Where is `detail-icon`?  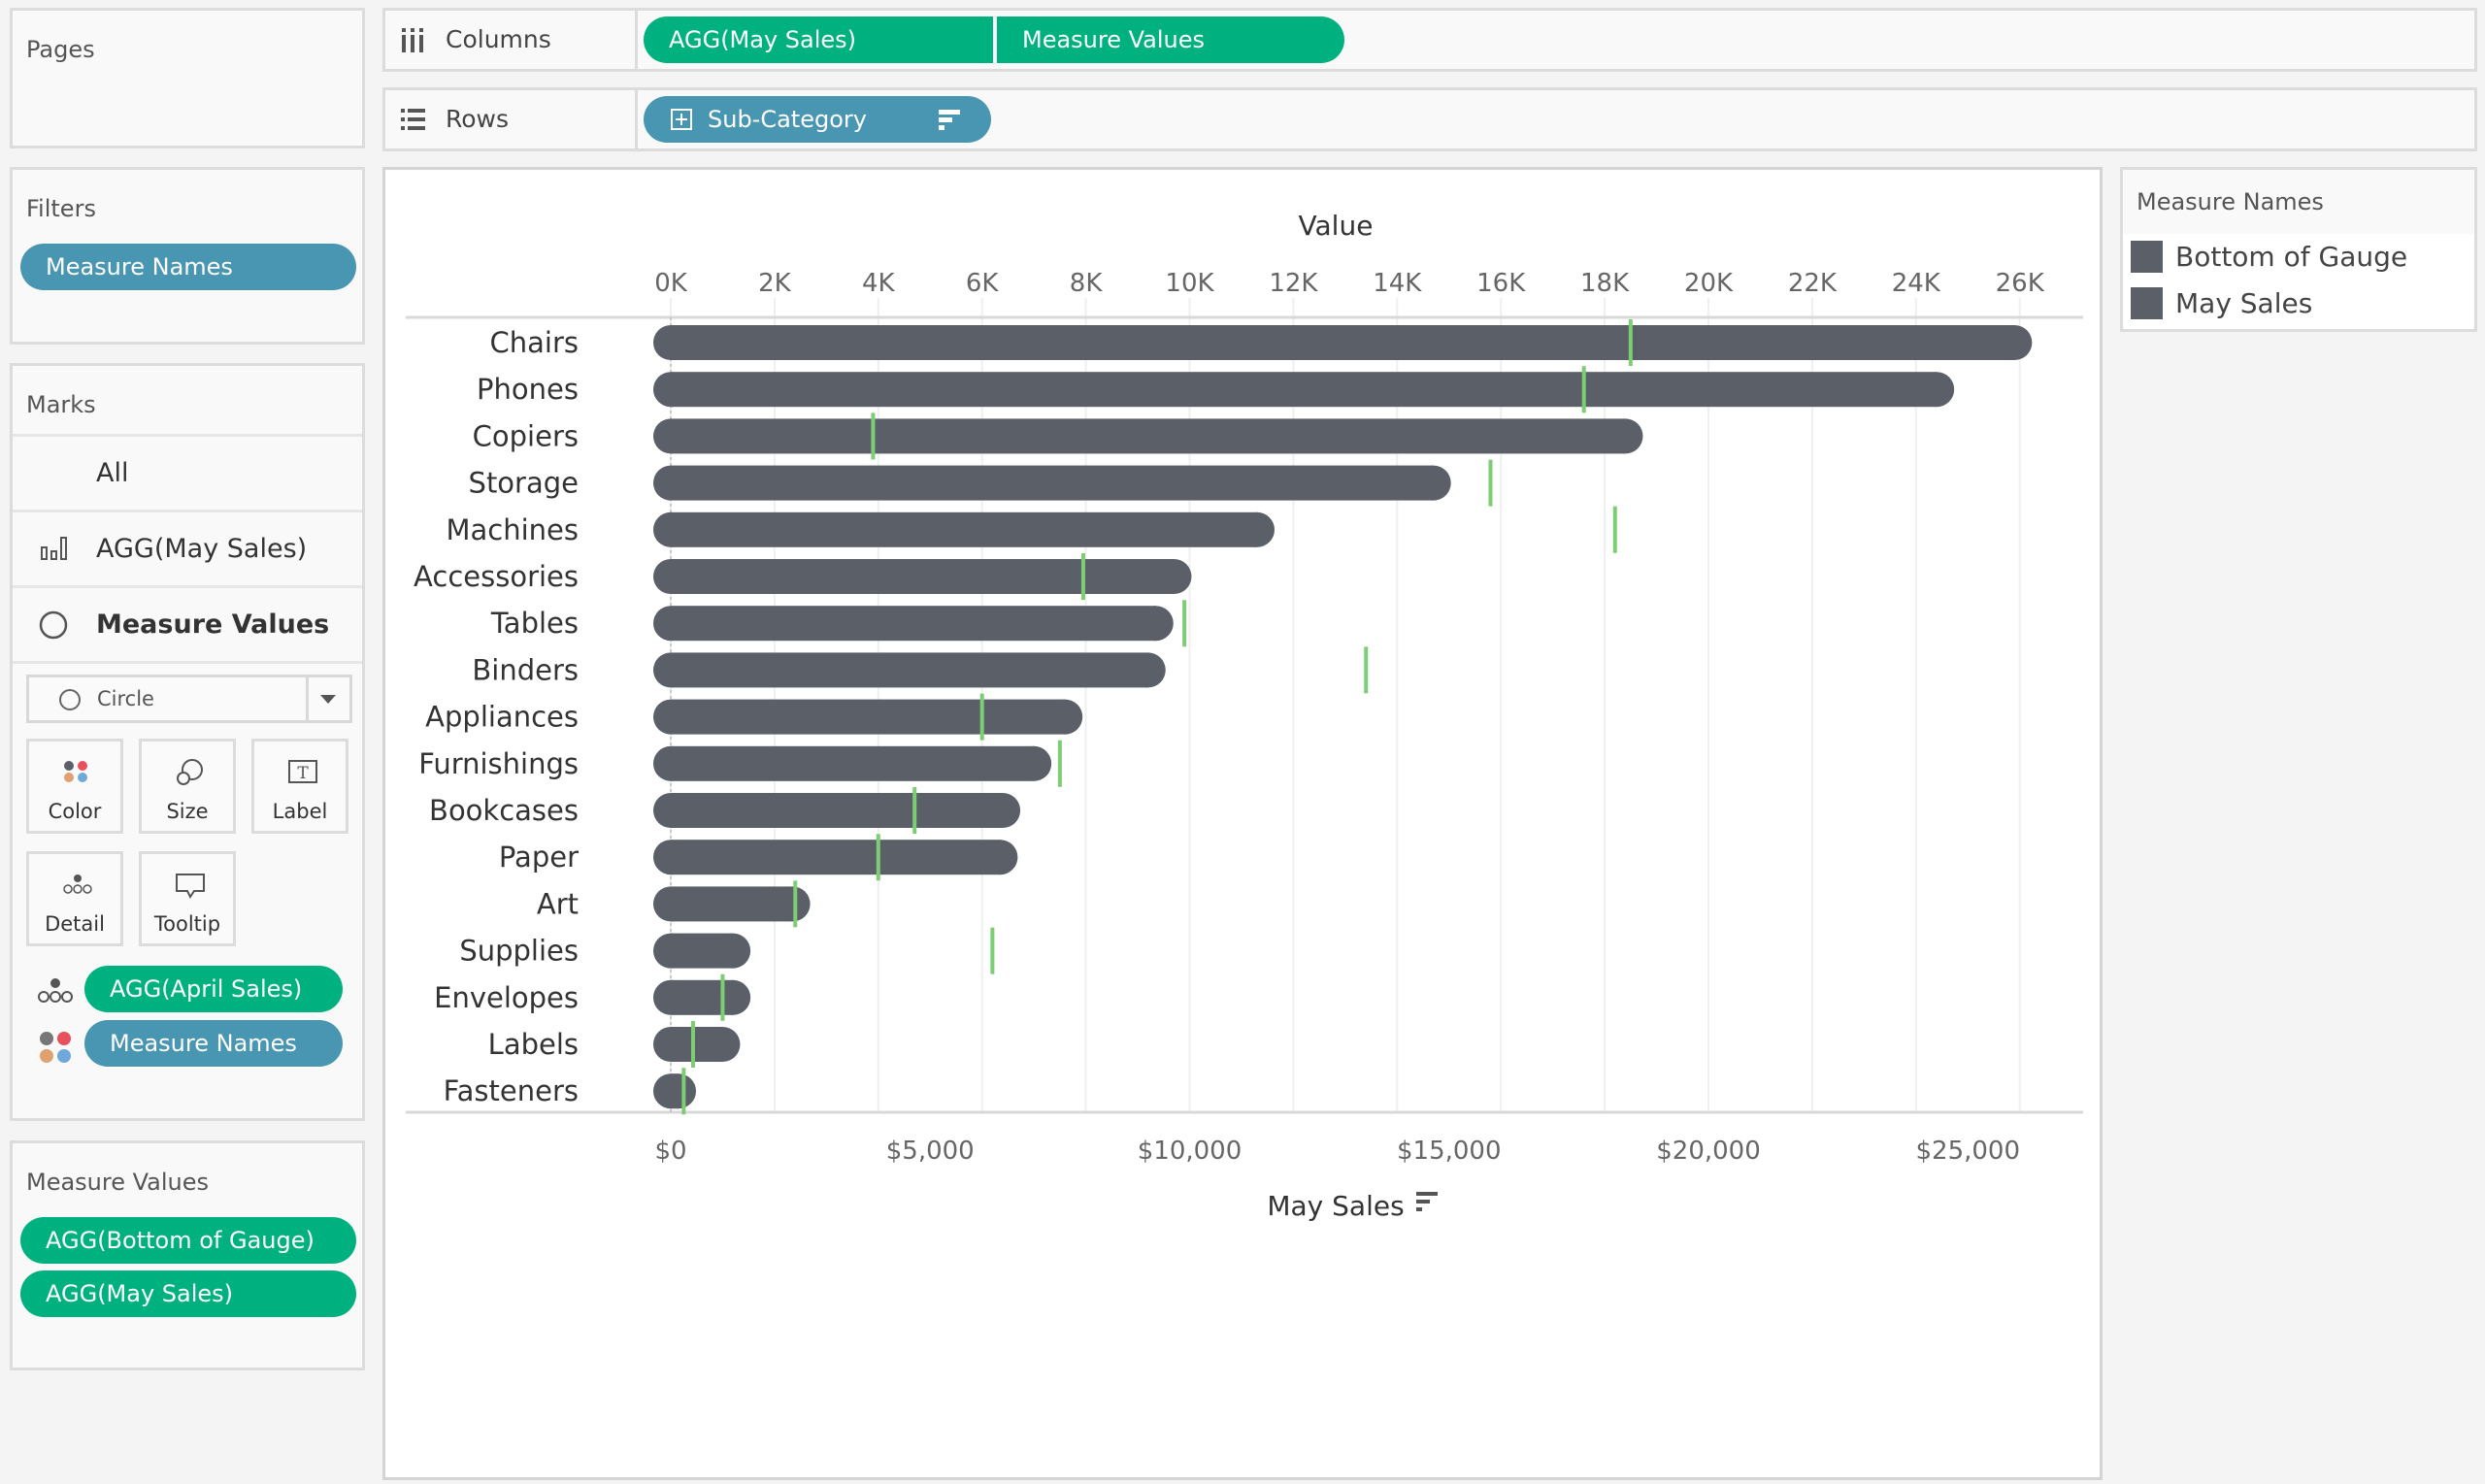
detail-icon is located at coordinates (78, 884).